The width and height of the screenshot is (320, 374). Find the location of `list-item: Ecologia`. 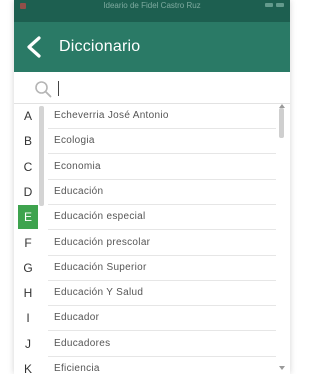

list-item: Ecologia is located at coordinates (162, 142).